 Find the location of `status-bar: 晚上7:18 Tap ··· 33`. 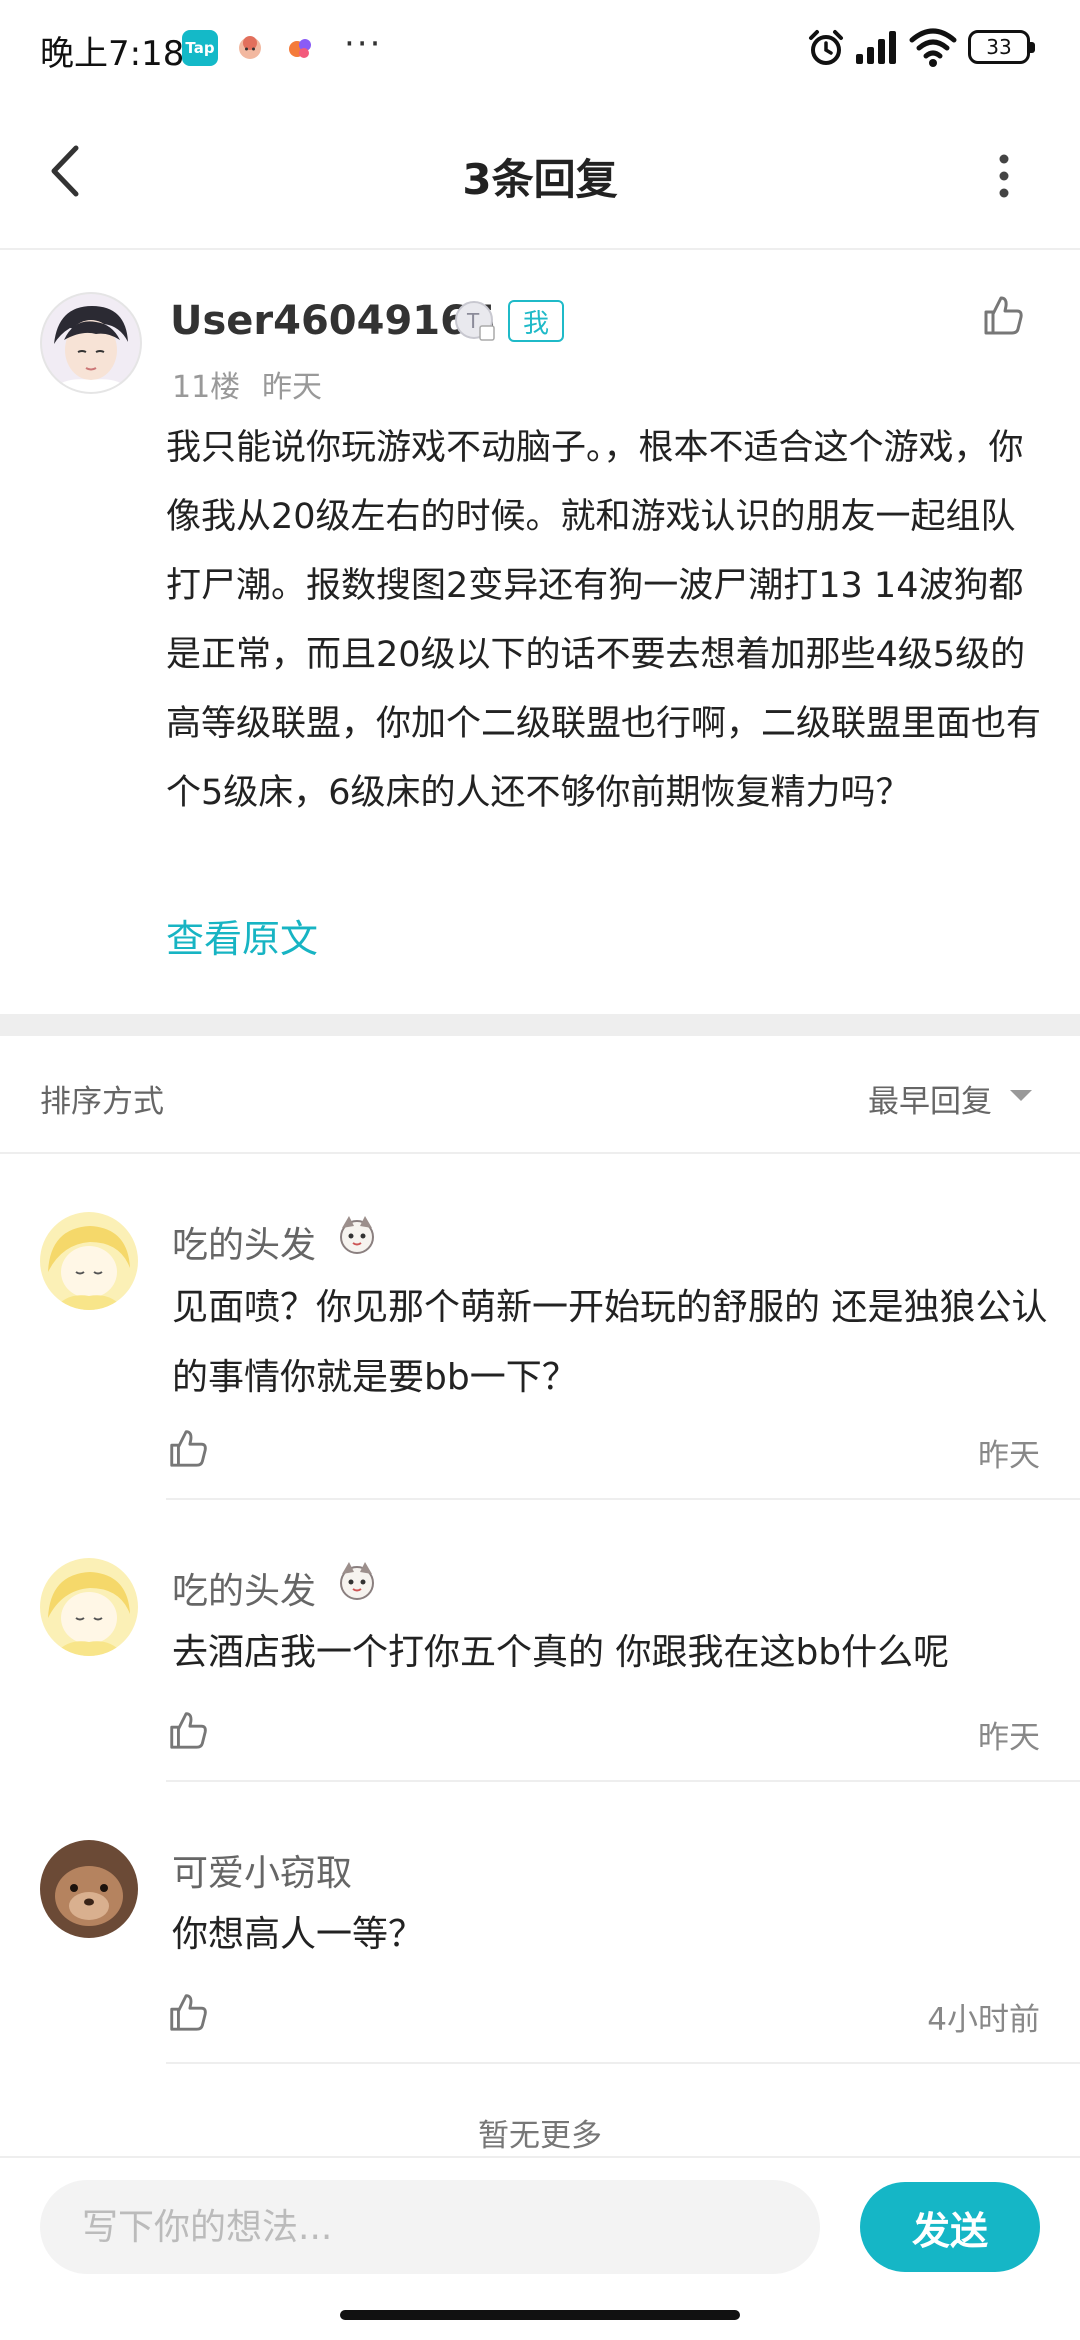

status-bar: 晚上7:18 Tap ··· 33 is located at coordinates (540, 48).